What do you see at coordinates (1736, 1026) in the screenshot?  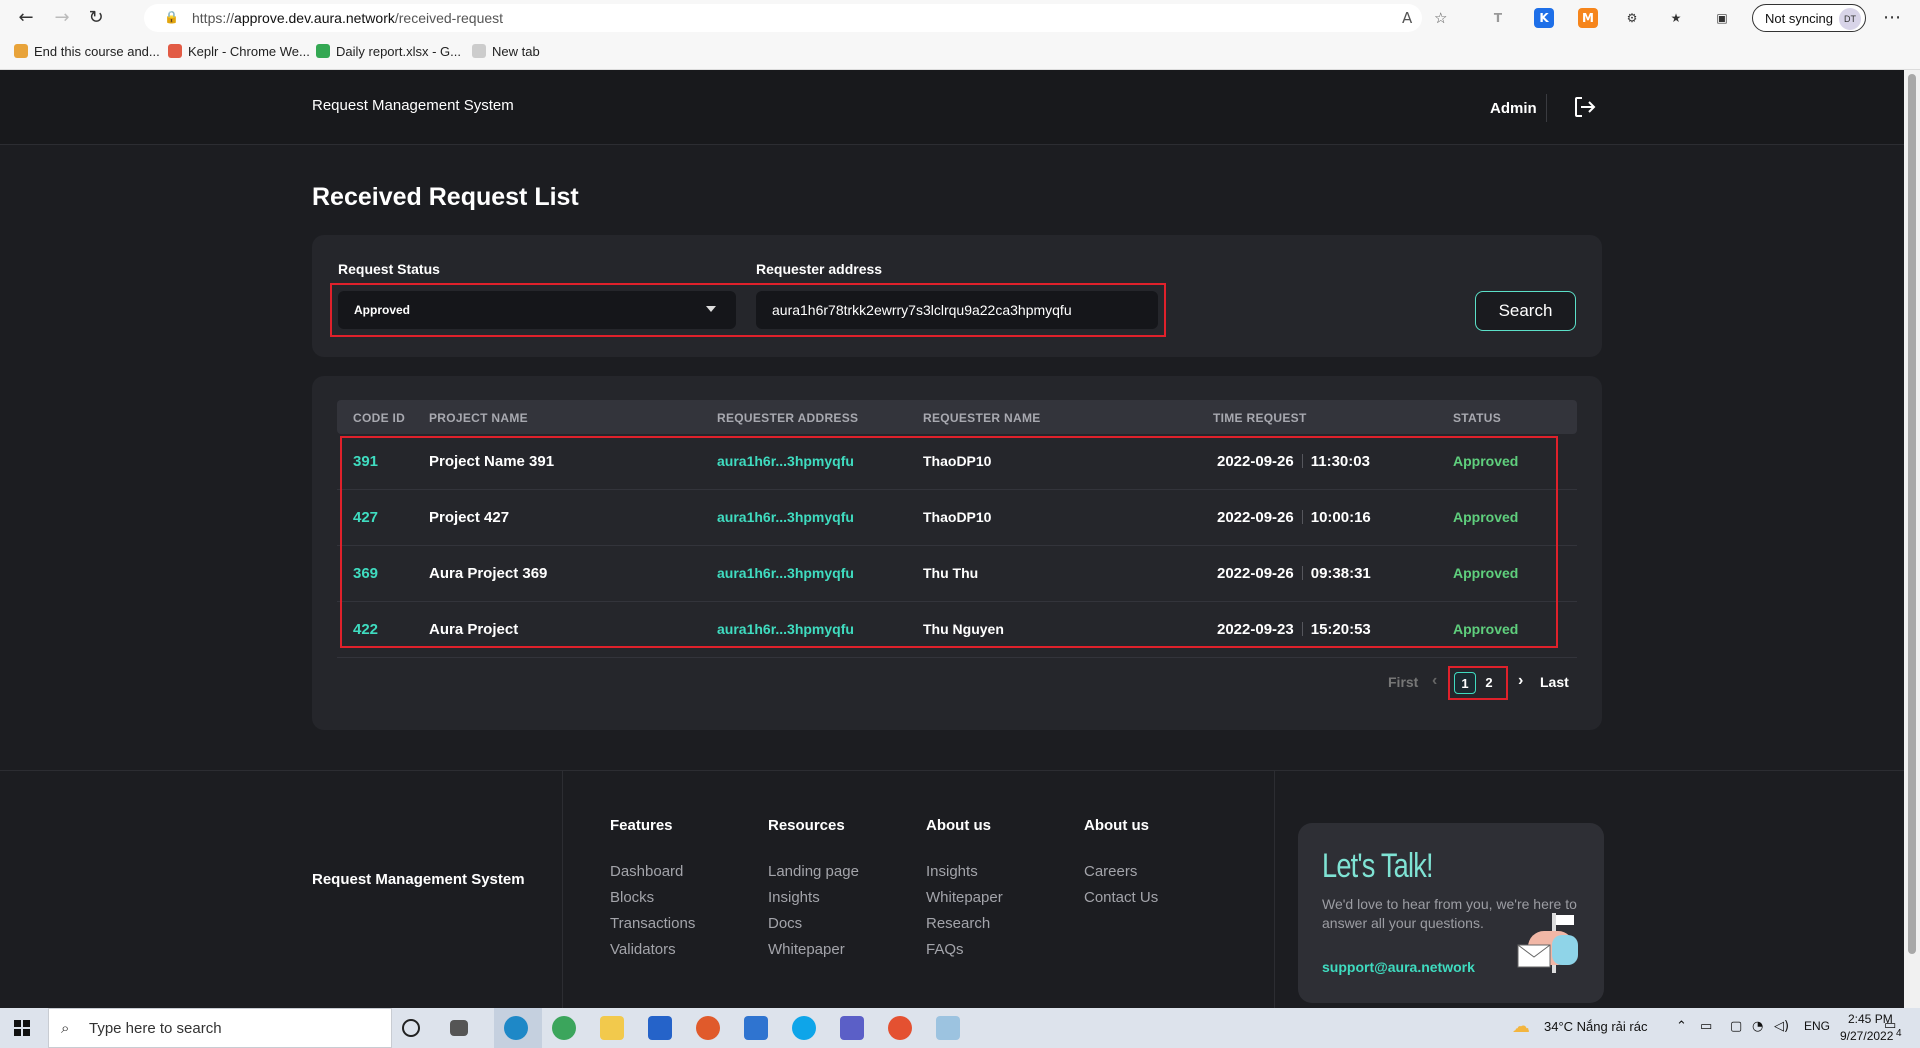 I see `display-icon: ▢` at bounding box center [1736, 1026].